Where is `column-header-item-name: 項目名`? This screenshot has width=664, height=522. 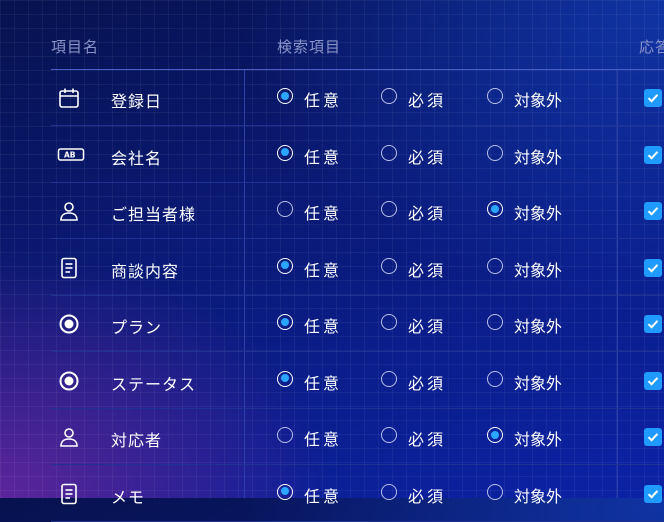 column-header-item-name: 項目名 is located at coordinates (75, 47).